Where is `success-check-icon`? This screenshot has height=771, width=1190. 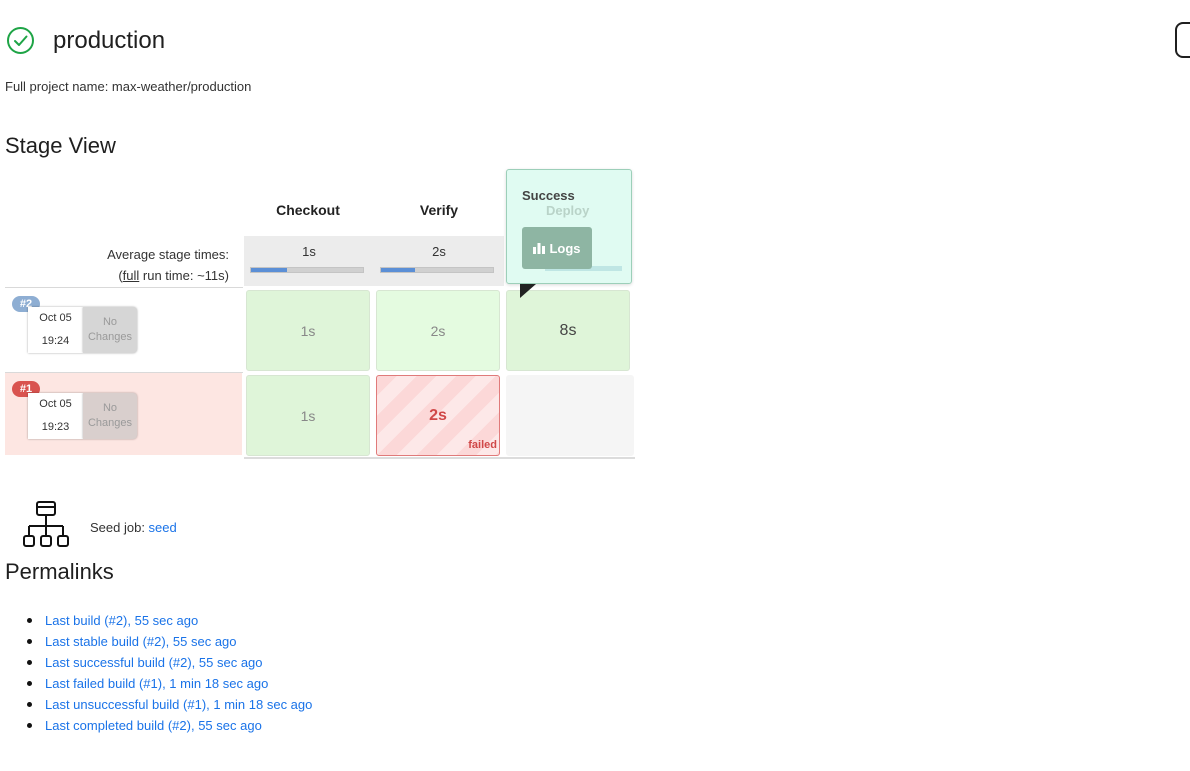 success-check-icon is located at coordinates (20, 40).